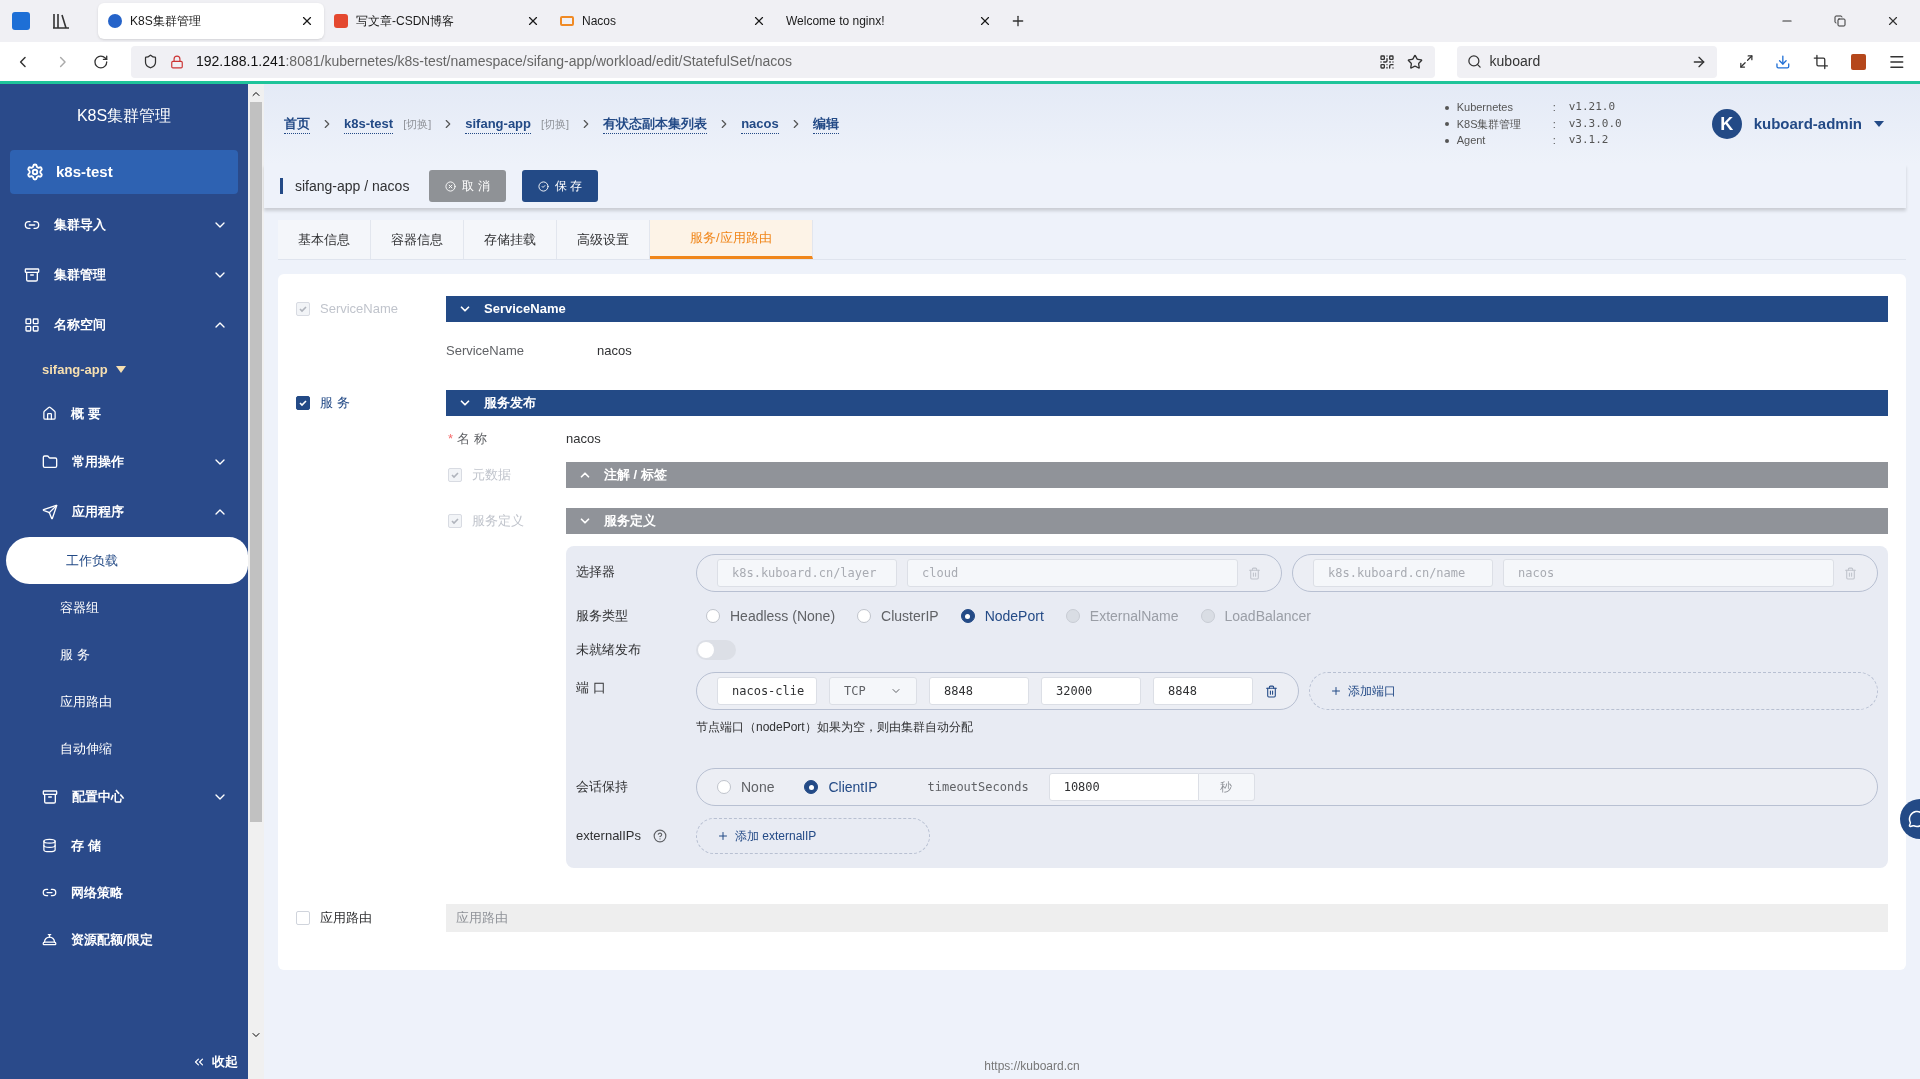  What do you see at coordinates (124, 325) in the screenshot?
I see `sidebar-group: 名称空间` at bounding box center [124, 325].